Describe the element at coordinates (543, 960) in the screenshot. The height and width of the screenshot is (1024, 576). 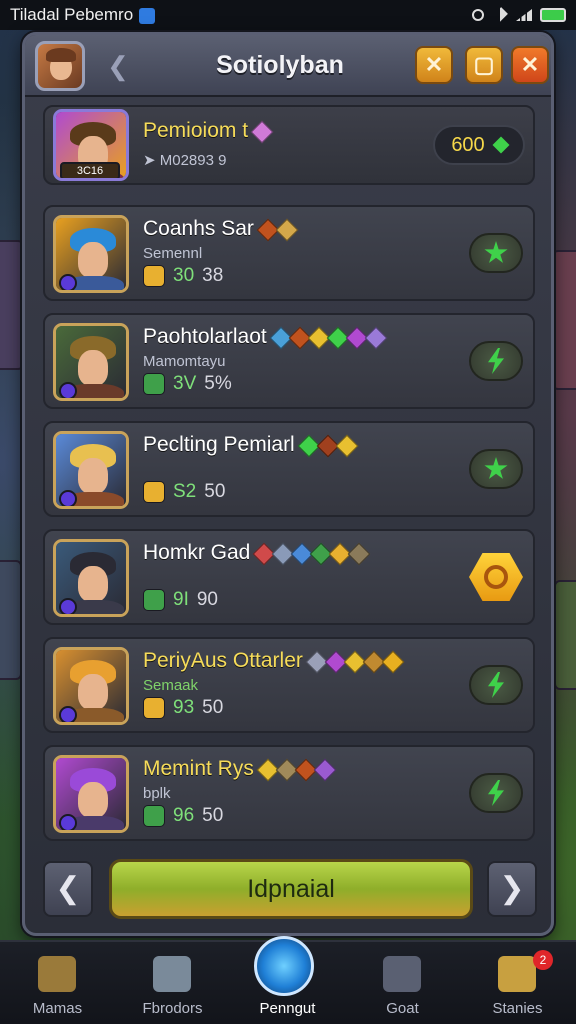
I see `notification-badge: 2` at that location.